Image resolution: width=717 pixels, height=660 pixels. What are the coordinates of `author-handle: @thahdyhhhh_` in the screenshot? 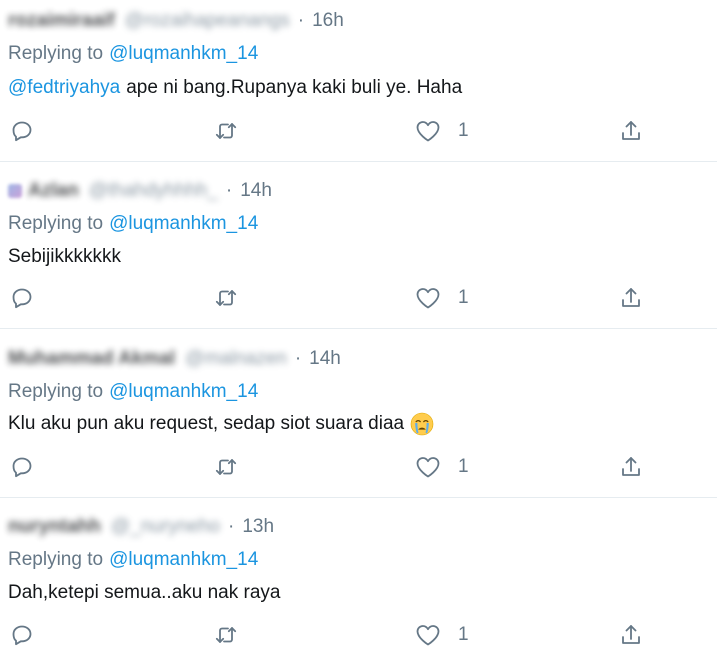 It's located at (153, 191).